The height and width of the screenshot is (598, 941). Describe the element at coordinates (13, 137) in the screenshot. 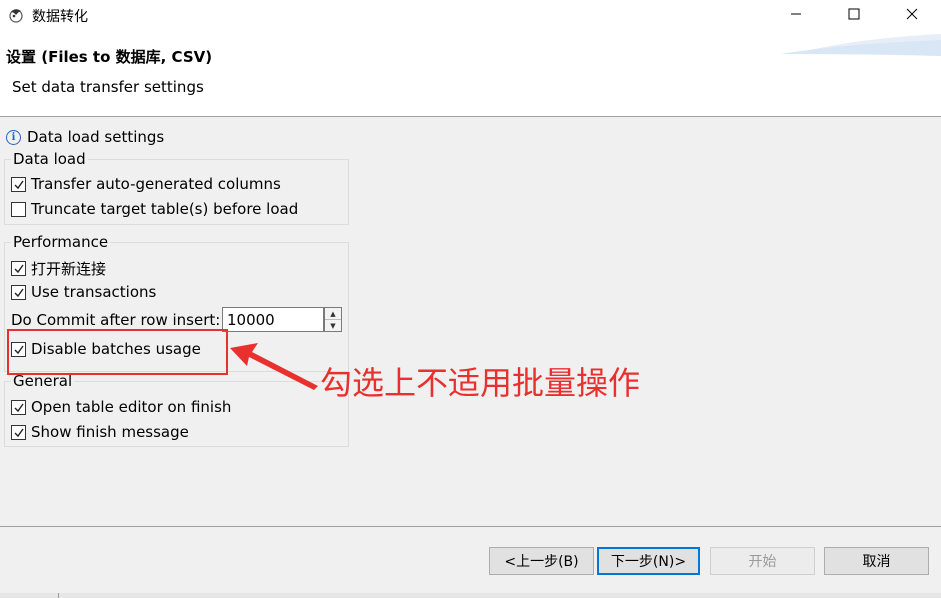

I see `info-icon: i` at that location.